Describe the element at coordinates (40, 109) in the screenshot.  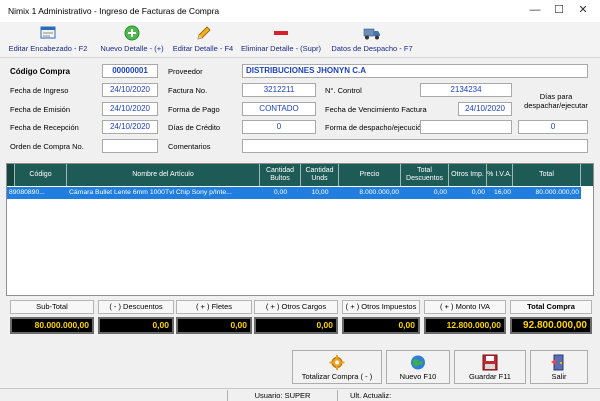
I see `fecha-emision-label: Fecha de Emisión` at that location.